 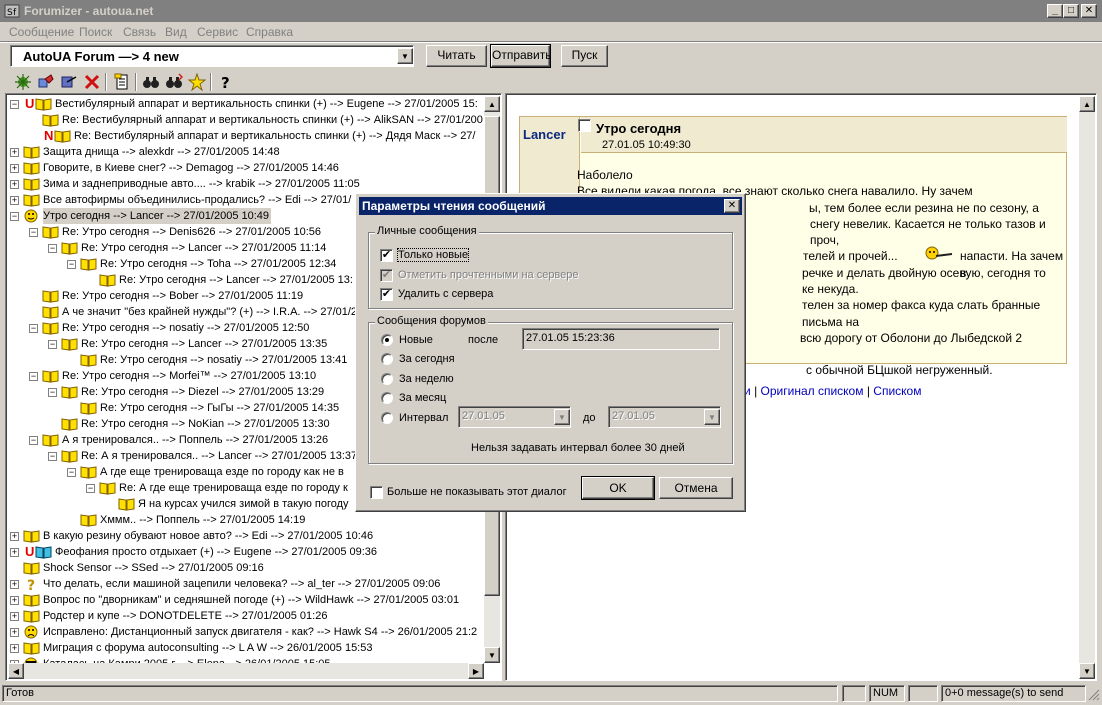 I want to click on dialog-close-icon: ✕, so click(x=732, y=206).